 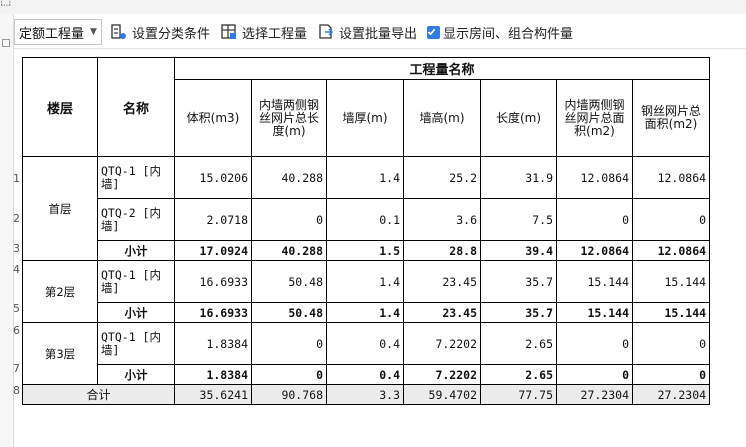 I want to click on value-cell: 35.7, so click(x=518, y=312).